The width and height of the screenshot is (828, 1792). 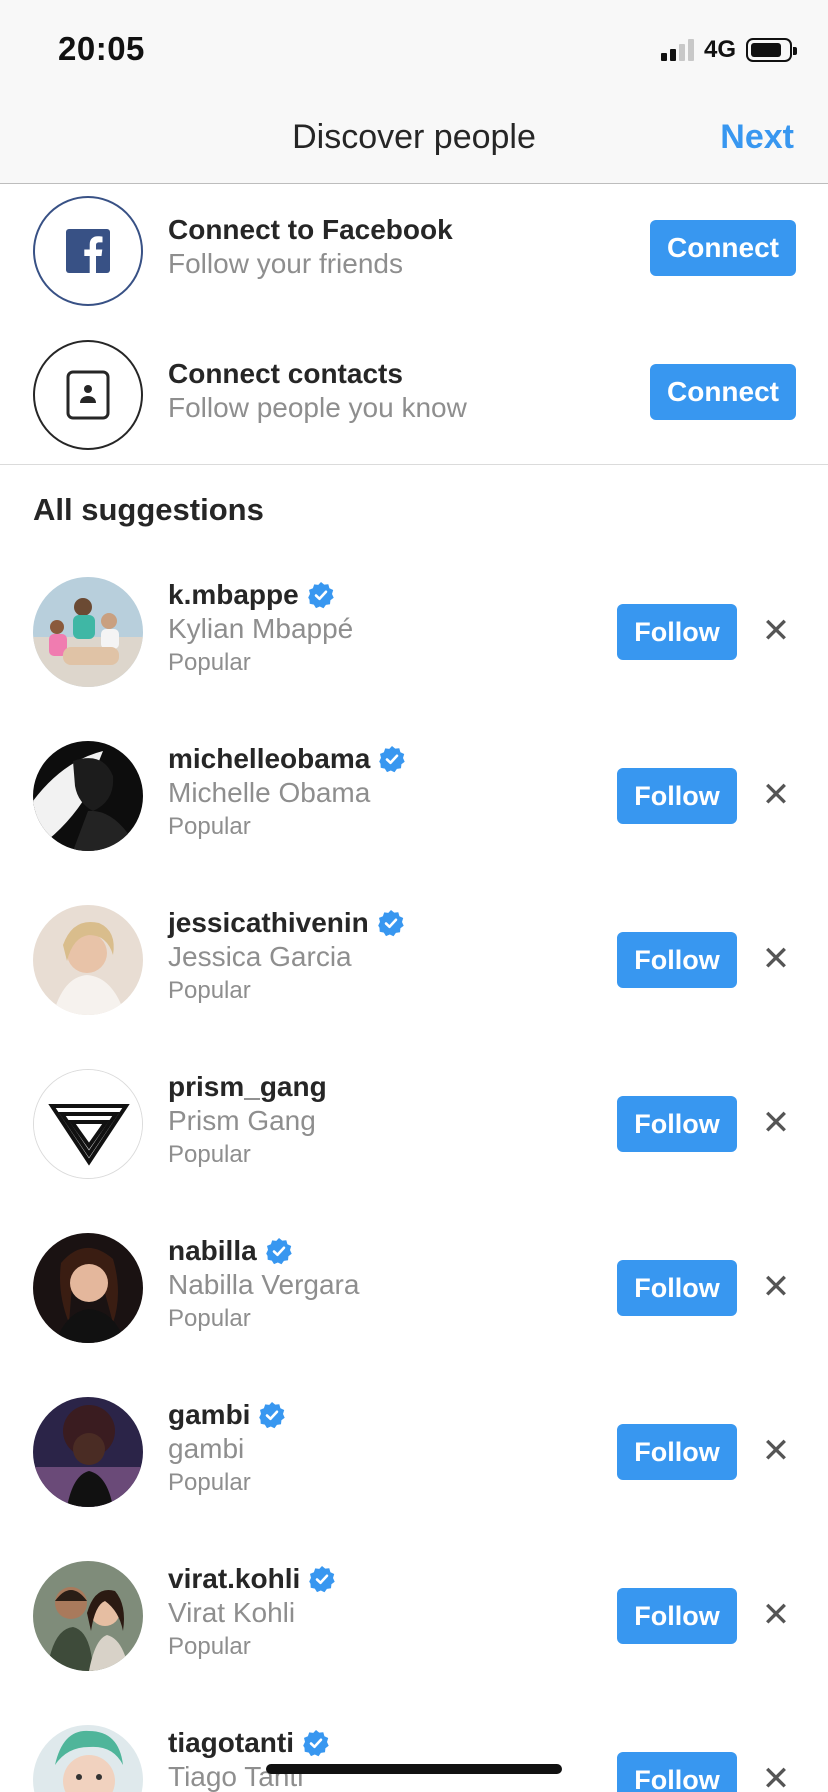 I want to click on username: michelleobama, so click(x=287, y=759).